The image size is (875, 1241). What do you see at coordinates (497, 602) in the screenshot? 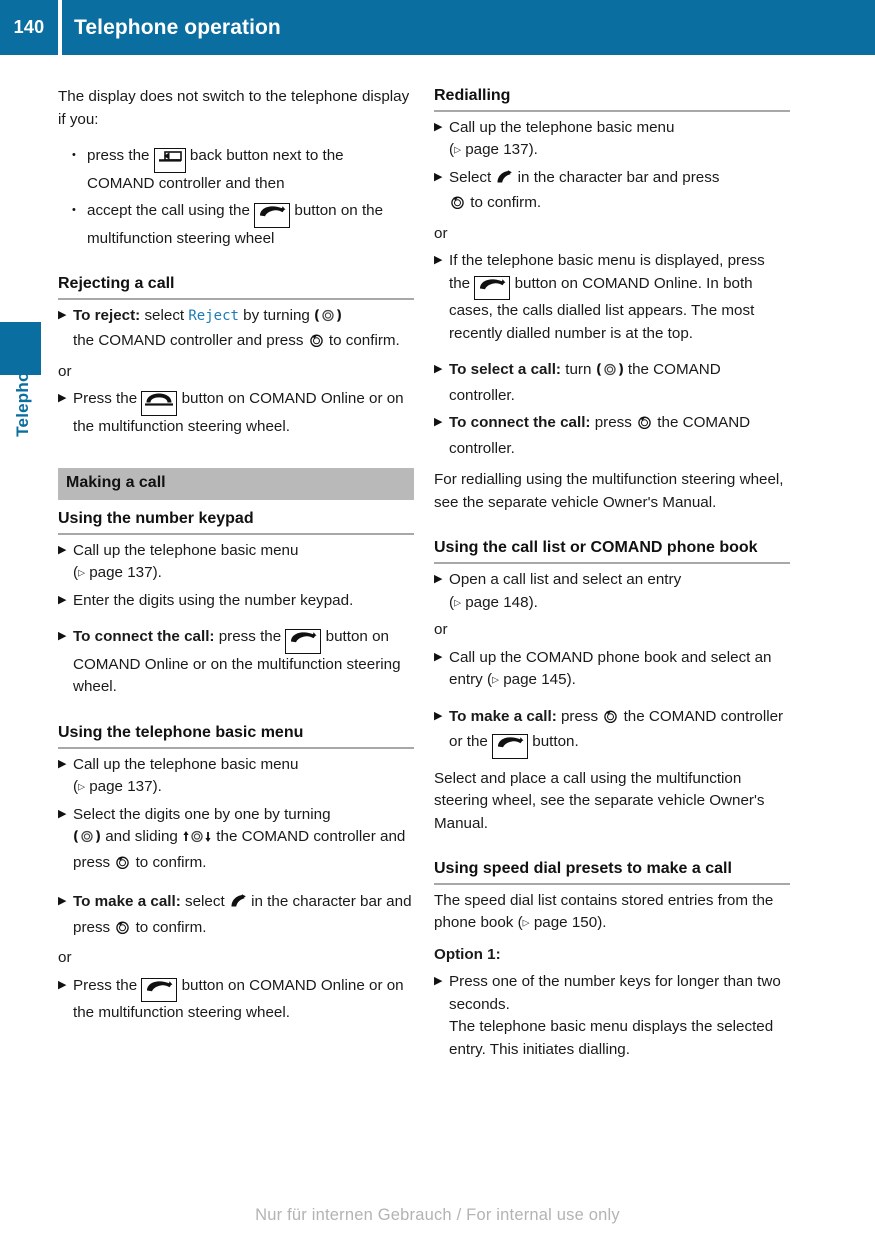
I see `page-ref-label: page 148` at bounding box center [497, 602].